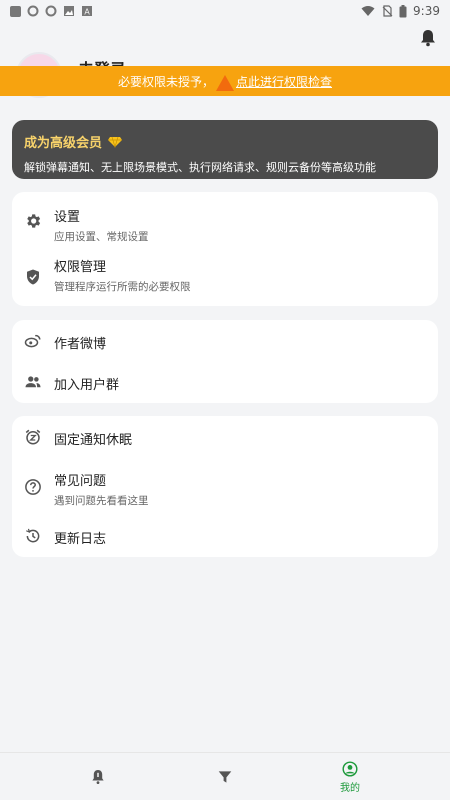 This screenshot has width=450, height=800. I want to click on bell-icon, so click(98, 777).